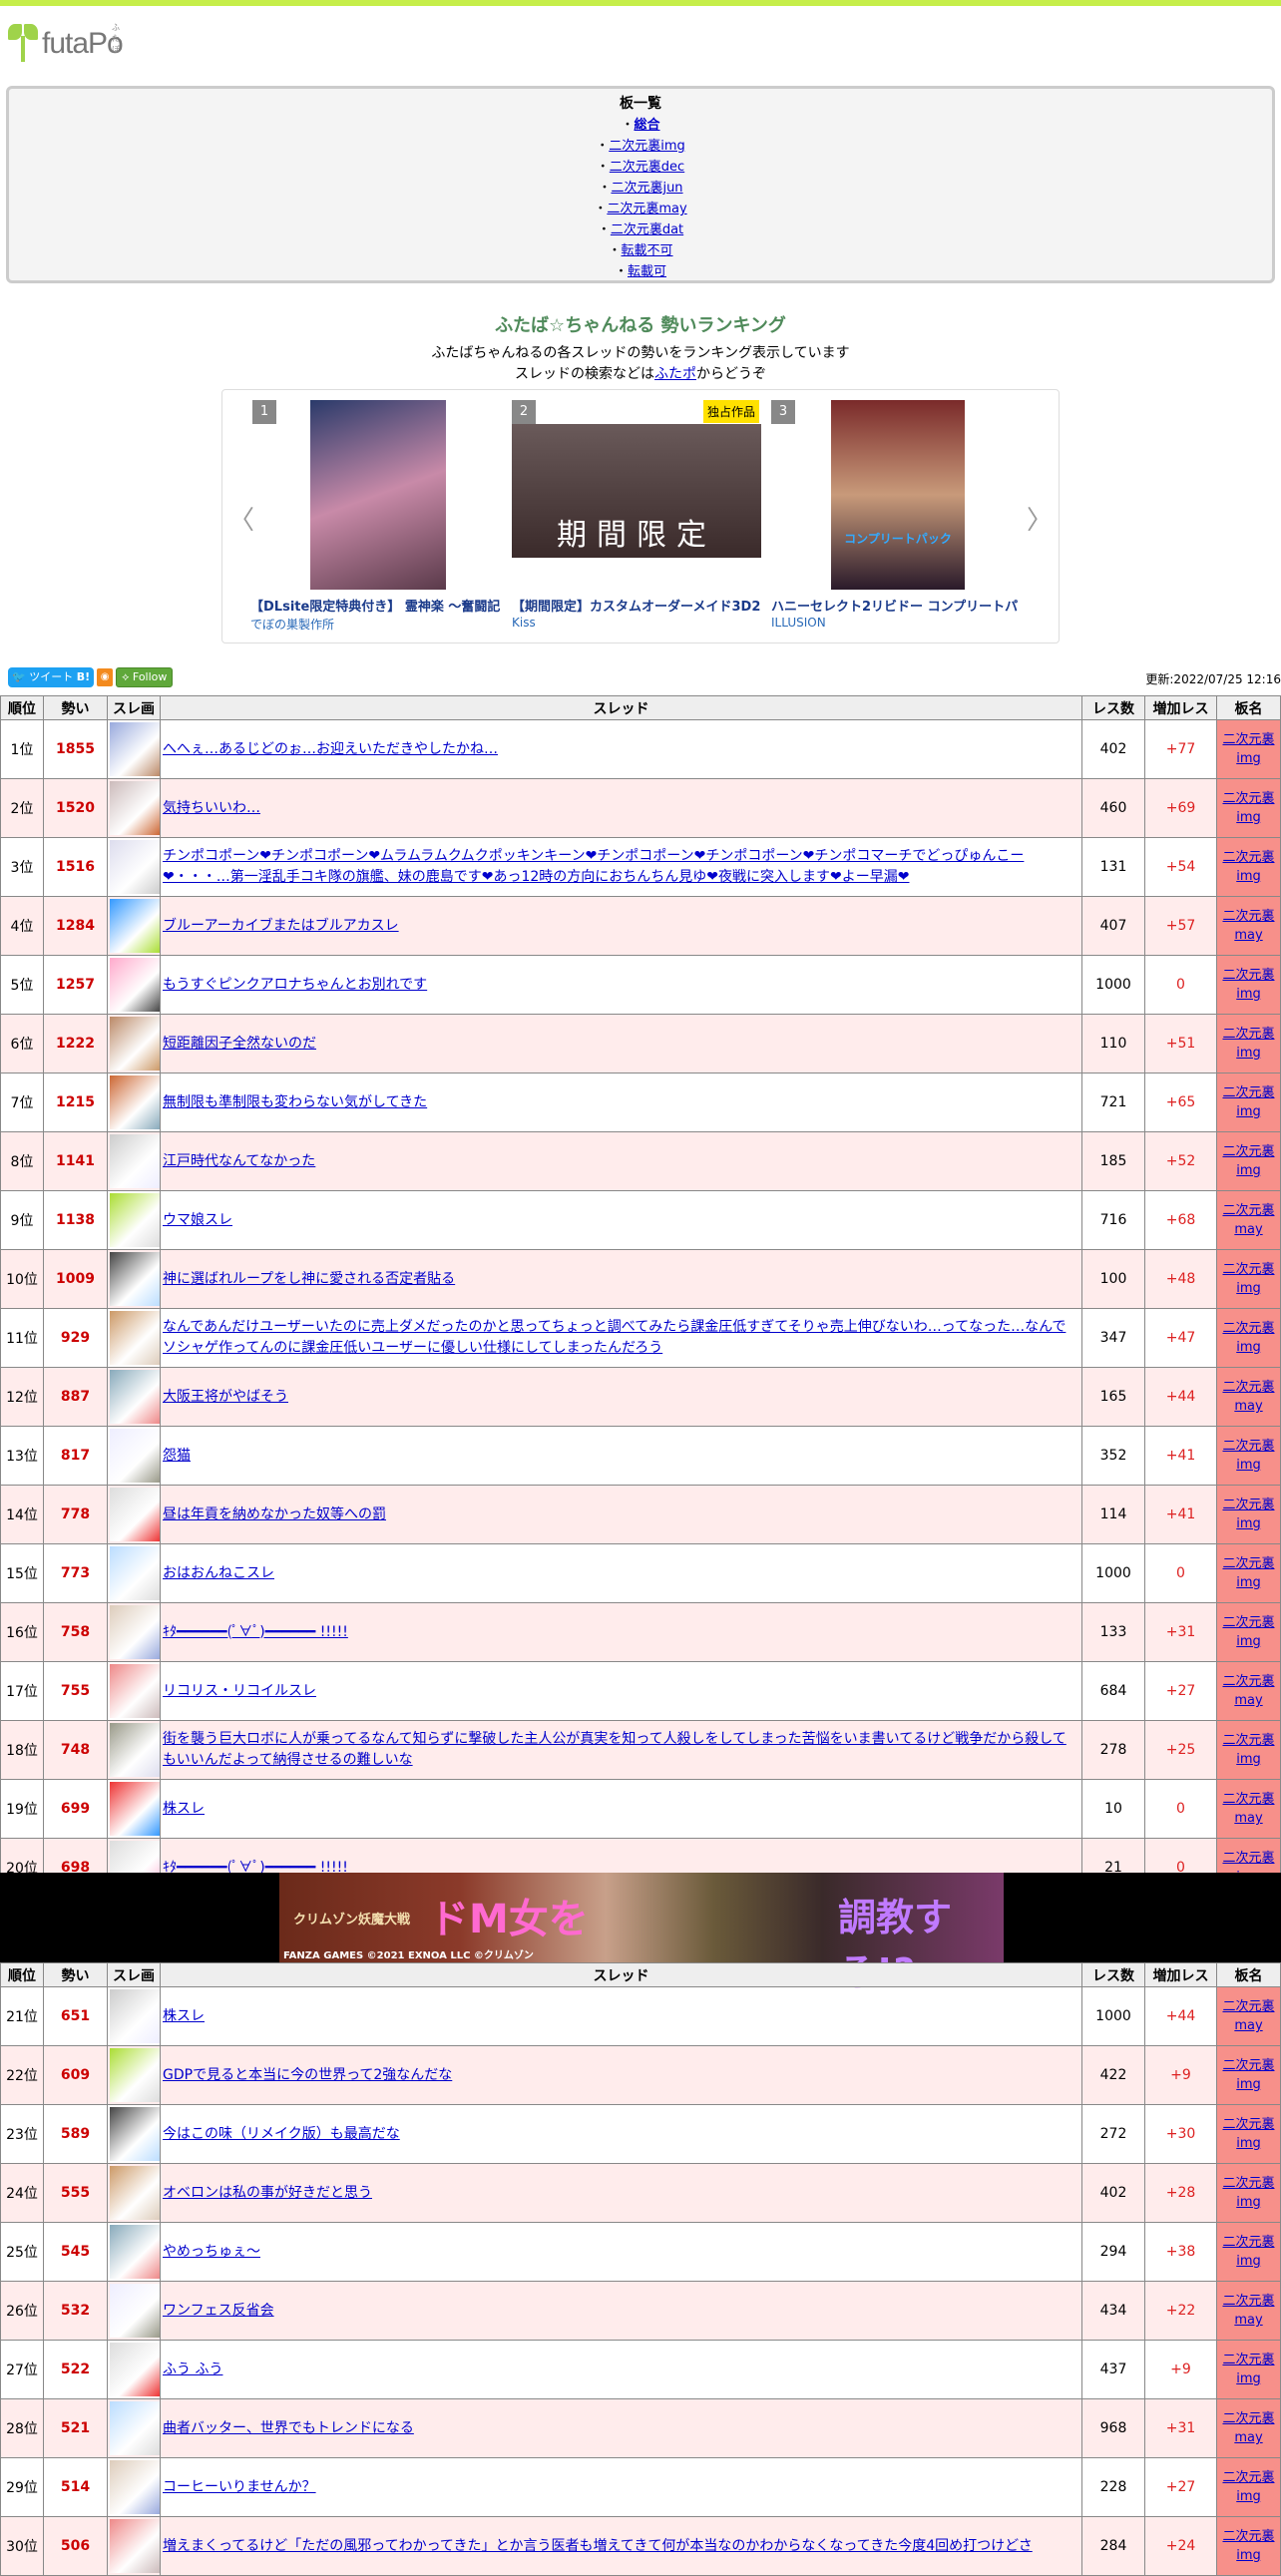 The width and height of the screenshot is (1281, 2576). Describe the element at coordinates (105, 677) in the screenshot. I see `rss-icon: ◉` at that location.